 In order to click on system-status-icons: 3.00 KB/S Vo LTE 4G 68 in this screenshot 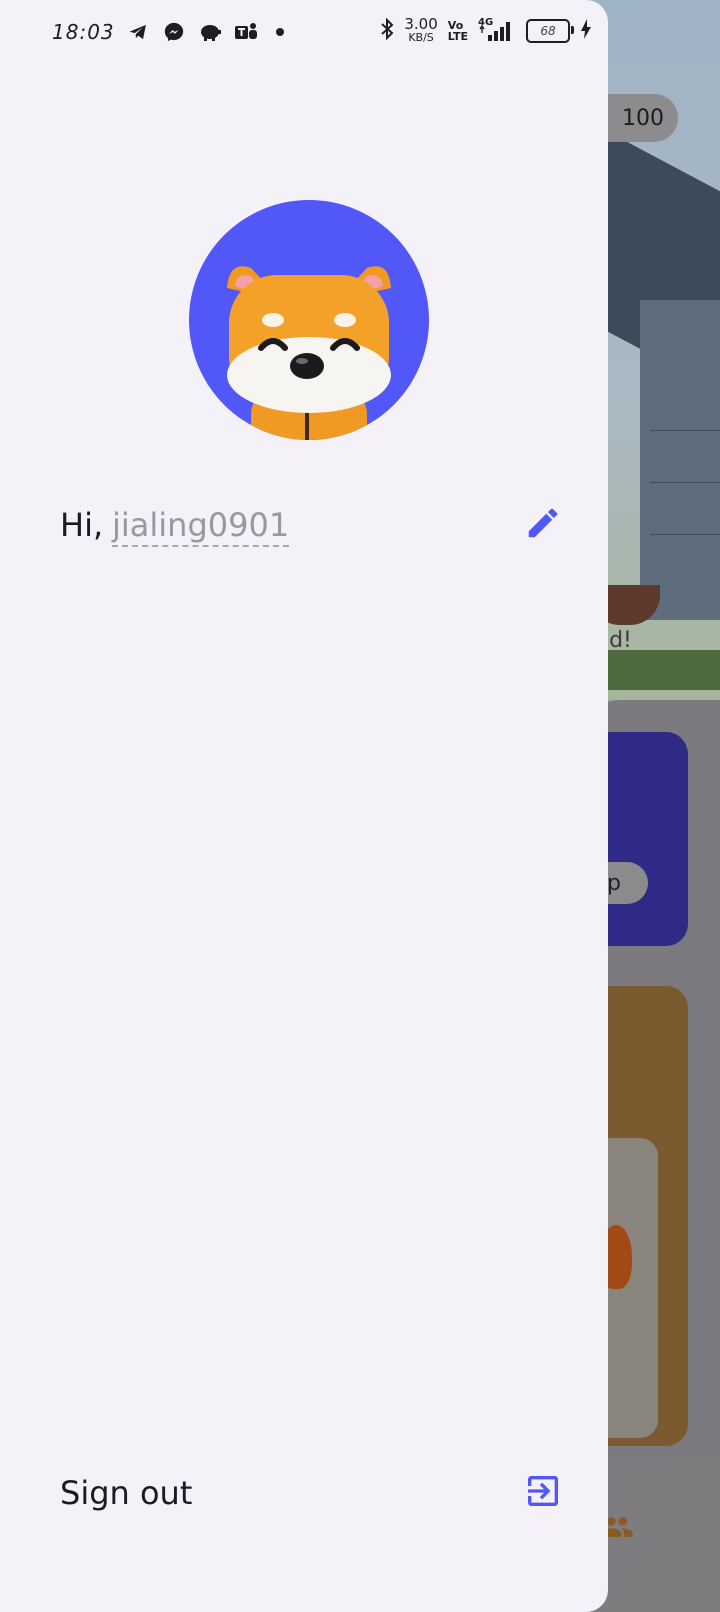, I will do `click(486, 31)`.